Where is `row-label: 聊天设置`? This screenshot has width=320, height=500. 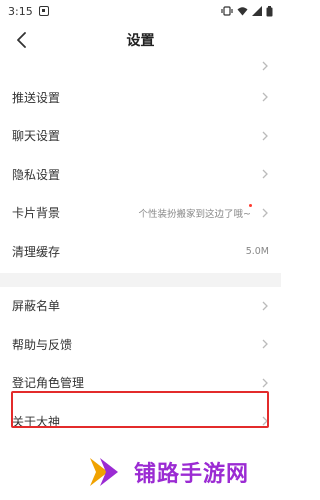 row-label: 聊天设置 is located at coordinates (36, 136).